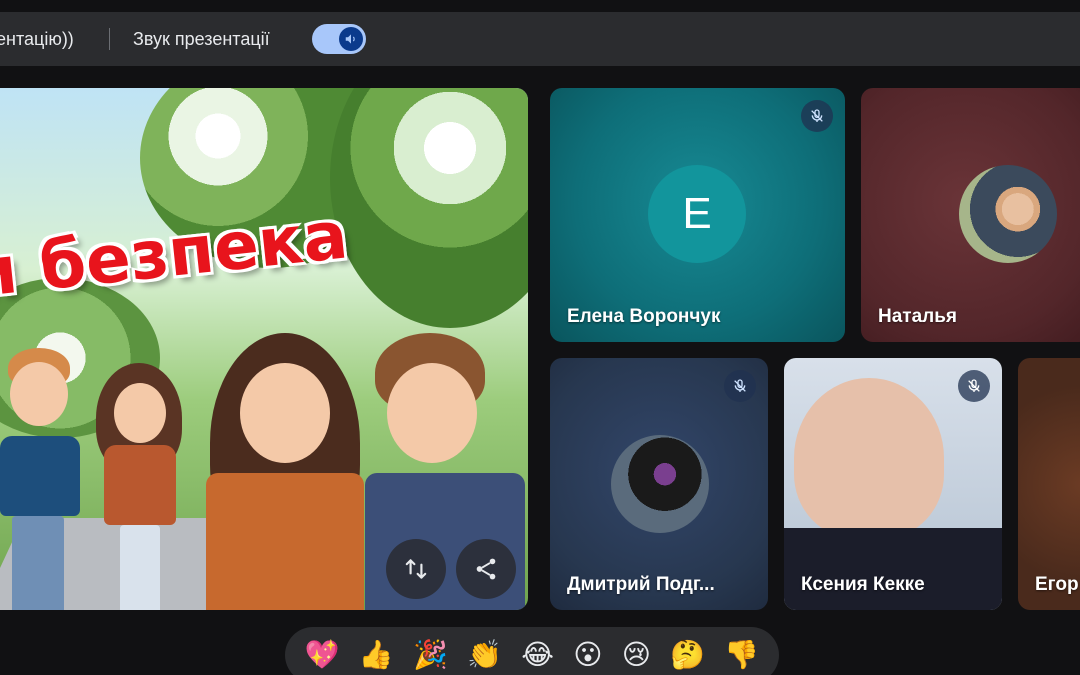 The height and width of the screenshot is (675, 1080). I want to click on reactions-bar: 💖 👍 🎉 👏 😂 😮 😢 🤔 👎, so click(532, 651).